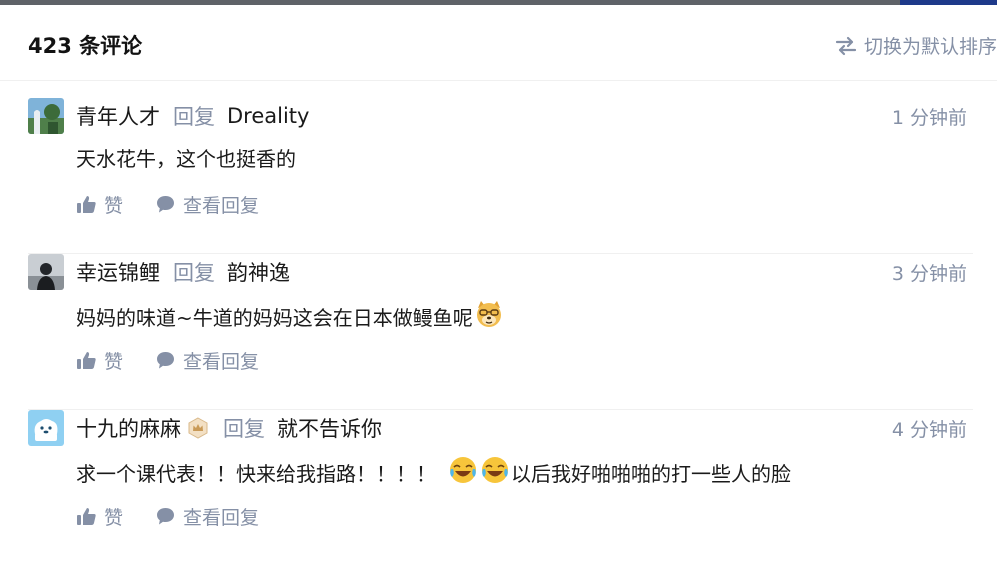  What do you see at coordinates (85, 46) in the screenshot?
I see `comment-count: 423 条评论` at bounding box center [85, 46].